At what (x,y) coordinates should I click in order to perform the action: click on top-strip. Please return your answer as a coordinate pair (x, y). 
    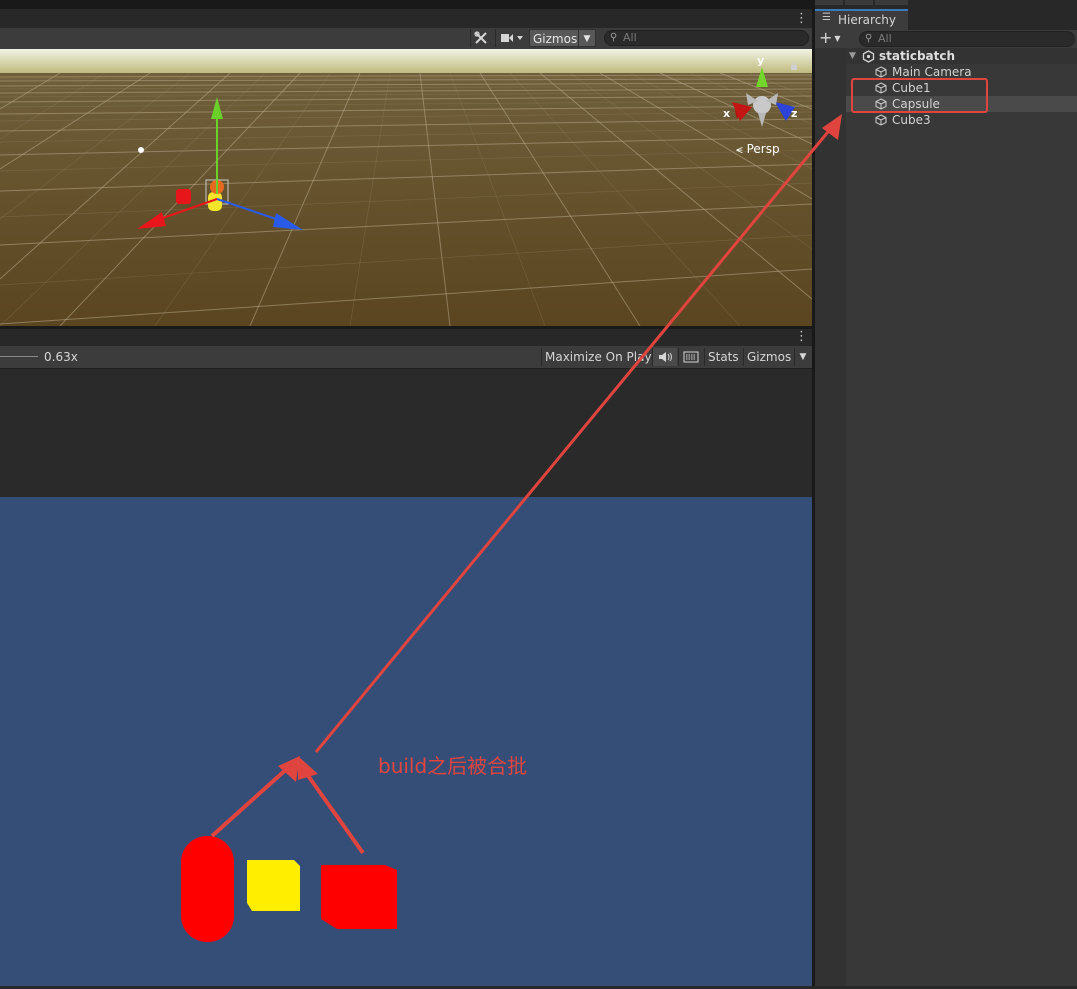
    Looking at the image, I should click on (406, 4).